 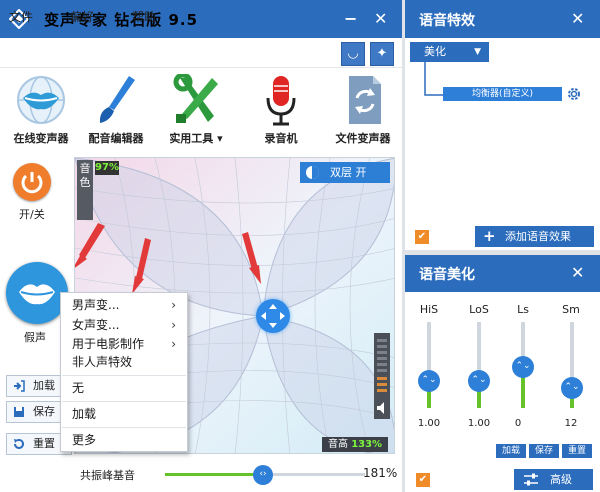 I want to click on beautify-save-button: 保存, so click(x=544, y=451).